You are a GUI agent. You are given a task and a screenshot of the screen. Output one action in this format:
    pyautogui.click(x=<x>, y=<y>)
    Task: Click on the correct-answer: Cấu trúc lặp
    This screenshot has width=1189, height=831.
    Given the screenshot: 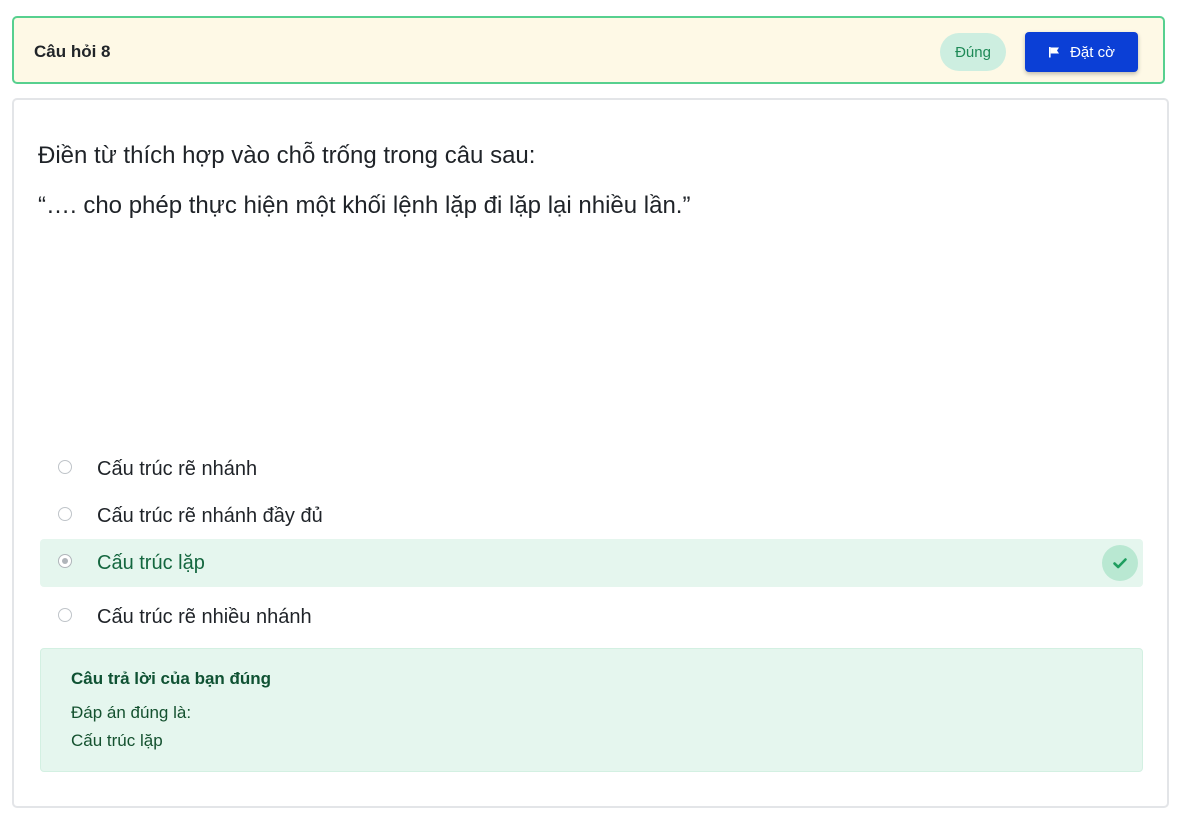 What is the action you would take?
    pyautogui.click(x=117, y=740)
    